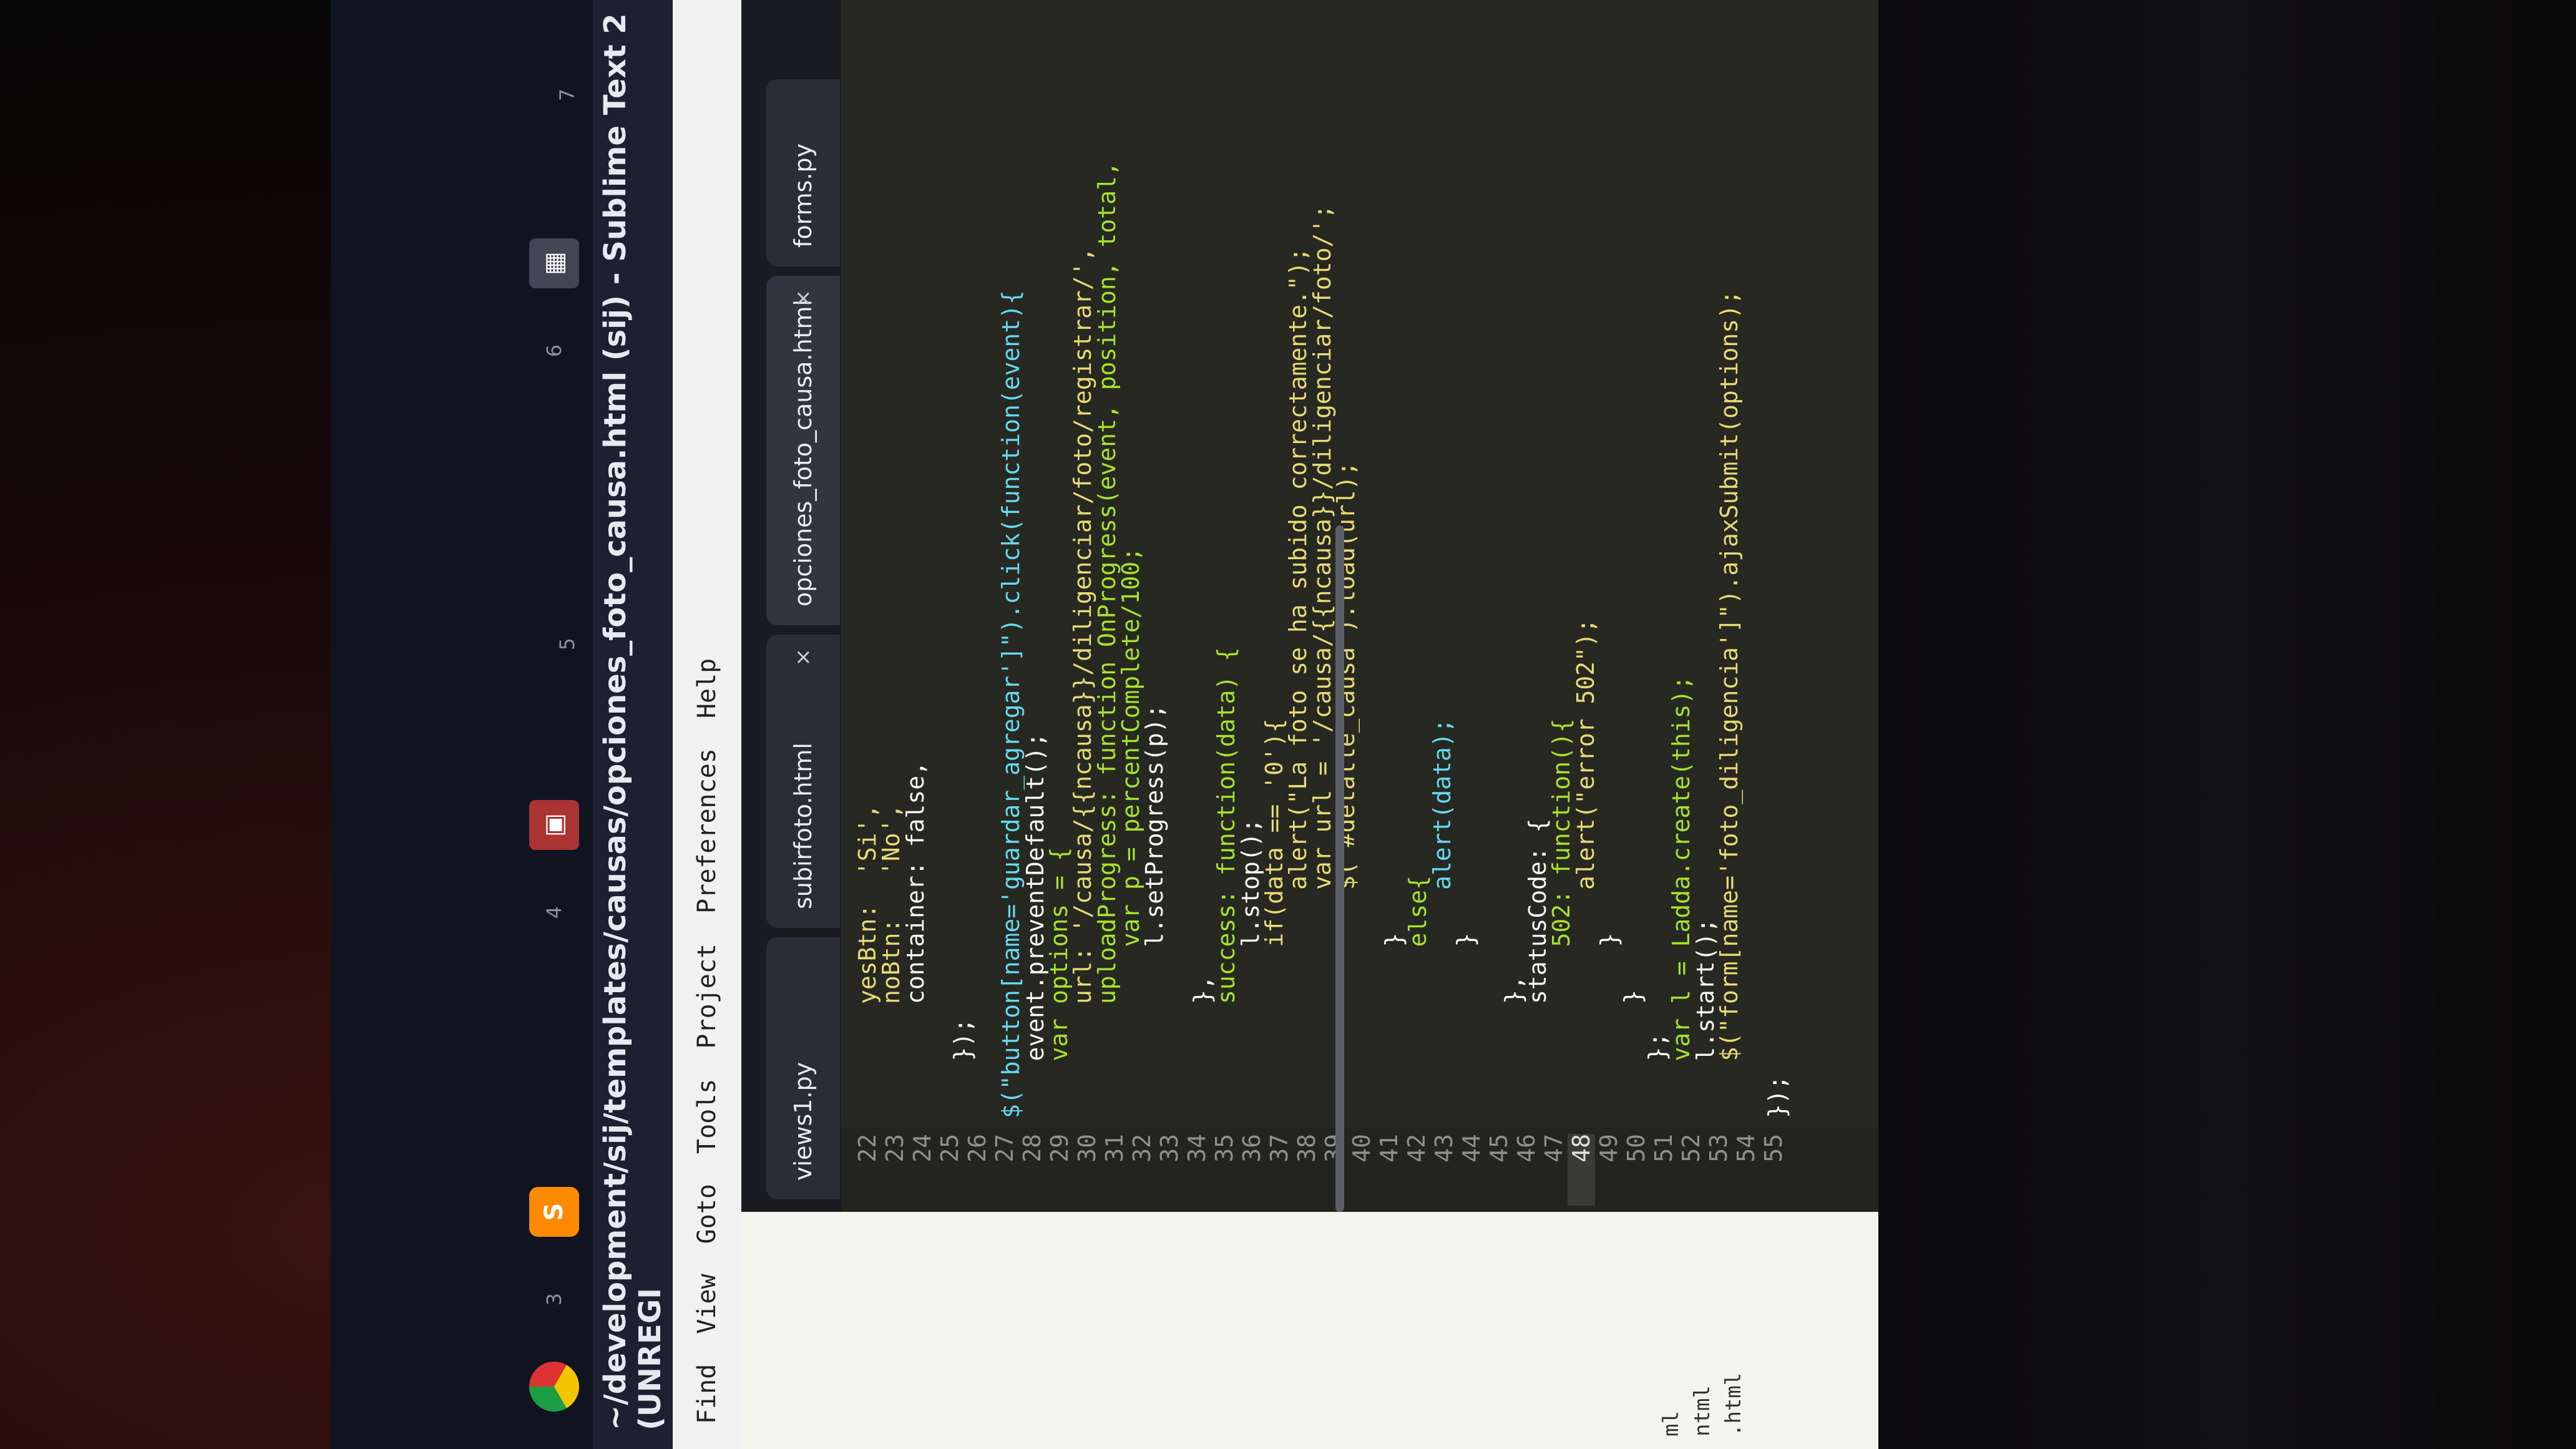 Image resolution: width=2576 pixels, height=1449 pixels. What do you see at coordinates (1499, 1148) in the screenshot?
I see `line-number: 45` at bounding box center [1499, 1148].